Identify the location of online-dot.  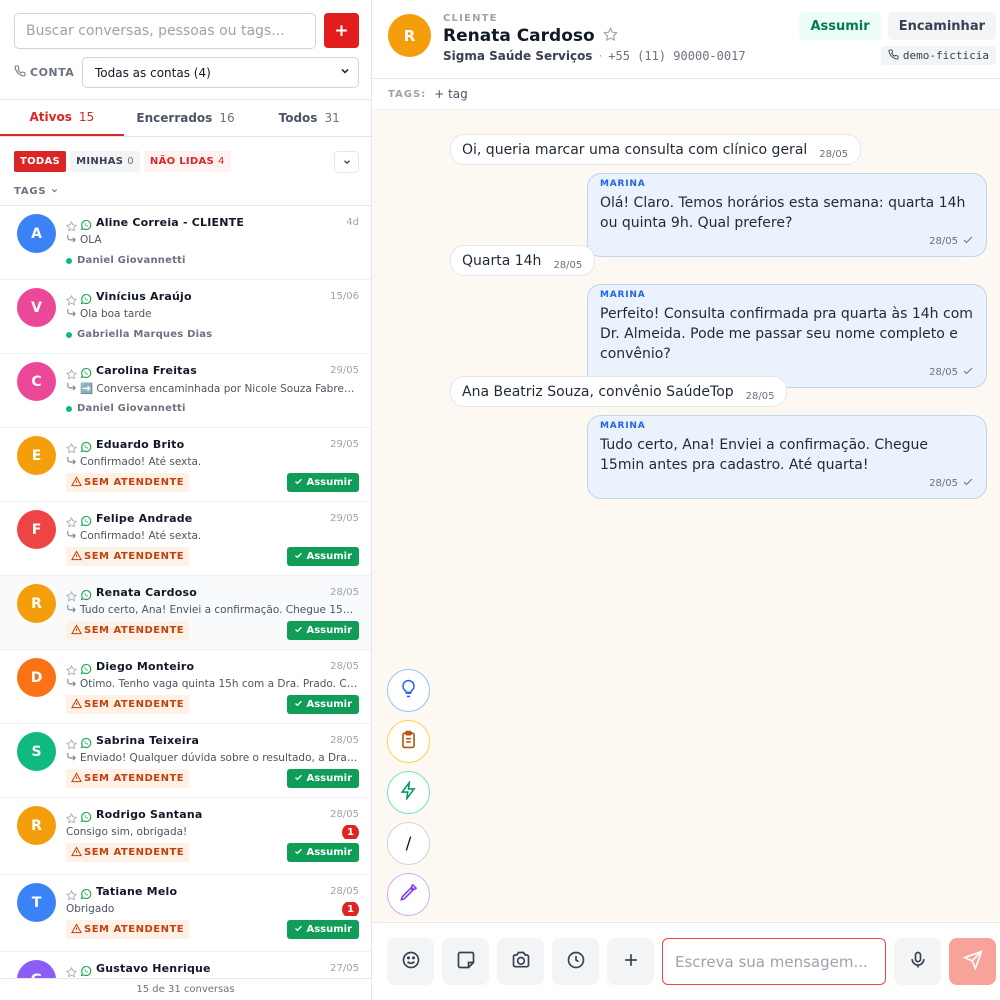
(69, 408).